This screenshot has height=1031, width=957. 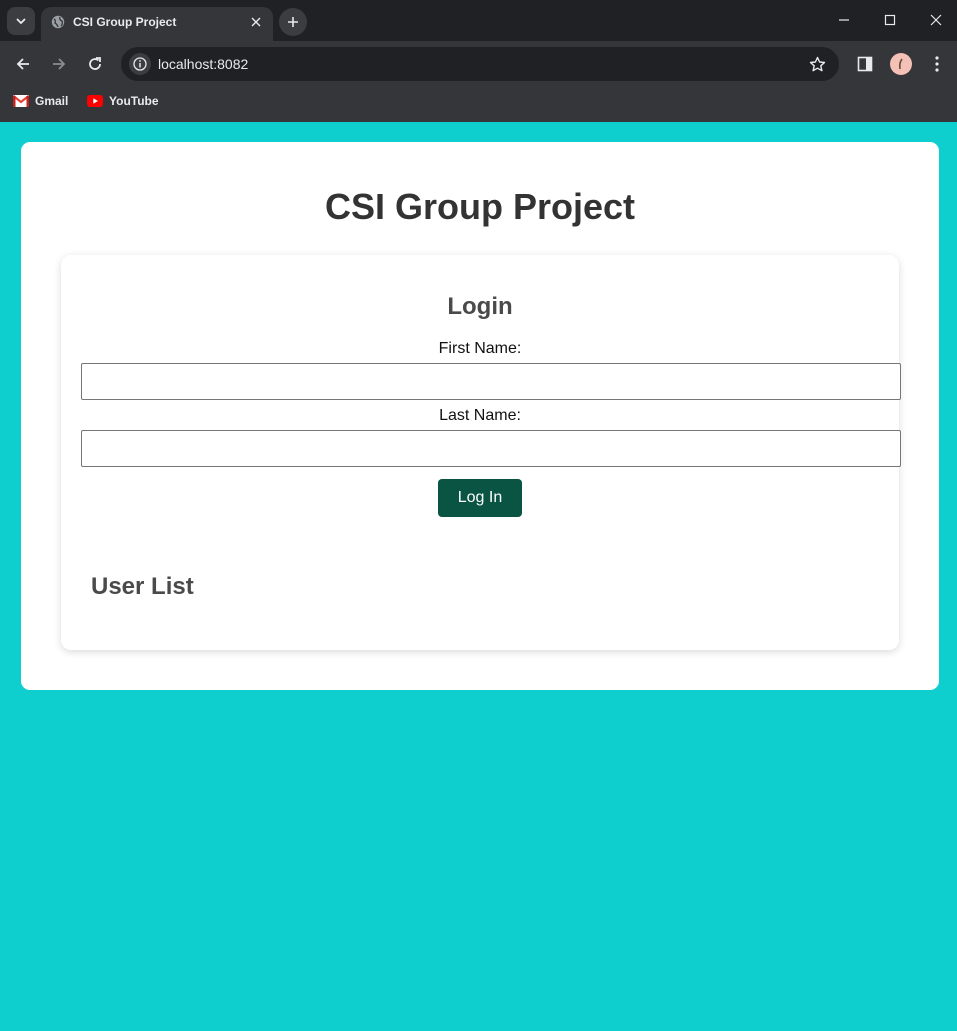 I want to click on youtube-icon, so click(x=95, y=101).